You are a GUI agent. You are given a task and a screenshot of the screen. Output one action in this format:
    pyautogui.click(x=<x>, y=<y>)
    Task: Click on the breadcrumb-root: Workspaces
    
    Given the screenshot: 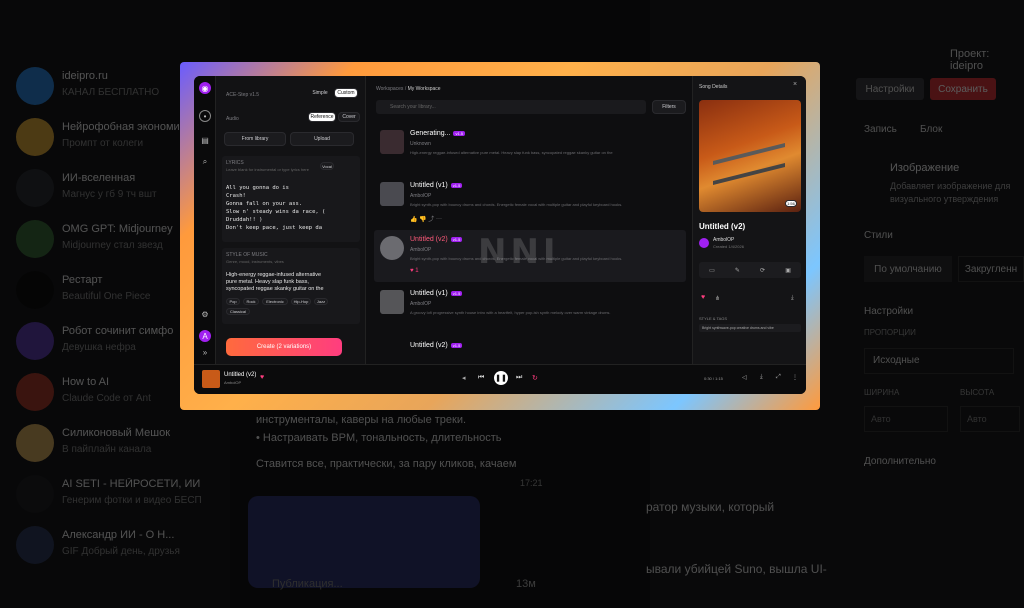 What is the action you would take?
    pyautogui.click(x=389, y=89)
    